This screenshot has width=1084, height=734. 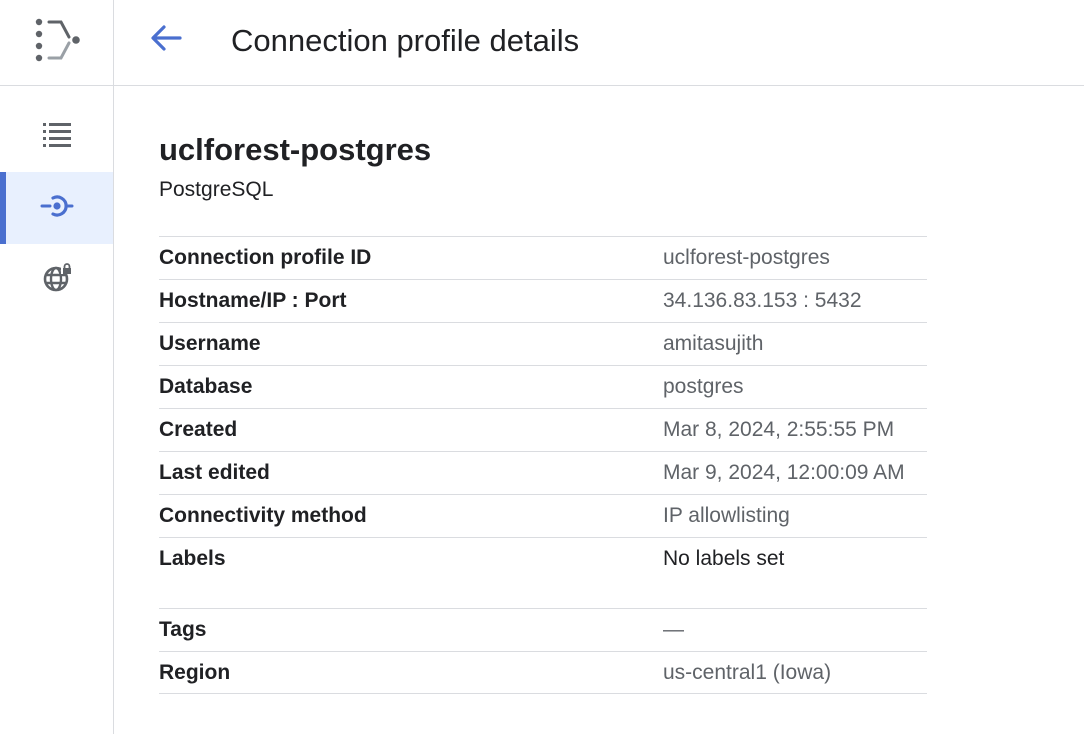 I want to click on database-migration-logo-icon, so click(x=57, y=42).